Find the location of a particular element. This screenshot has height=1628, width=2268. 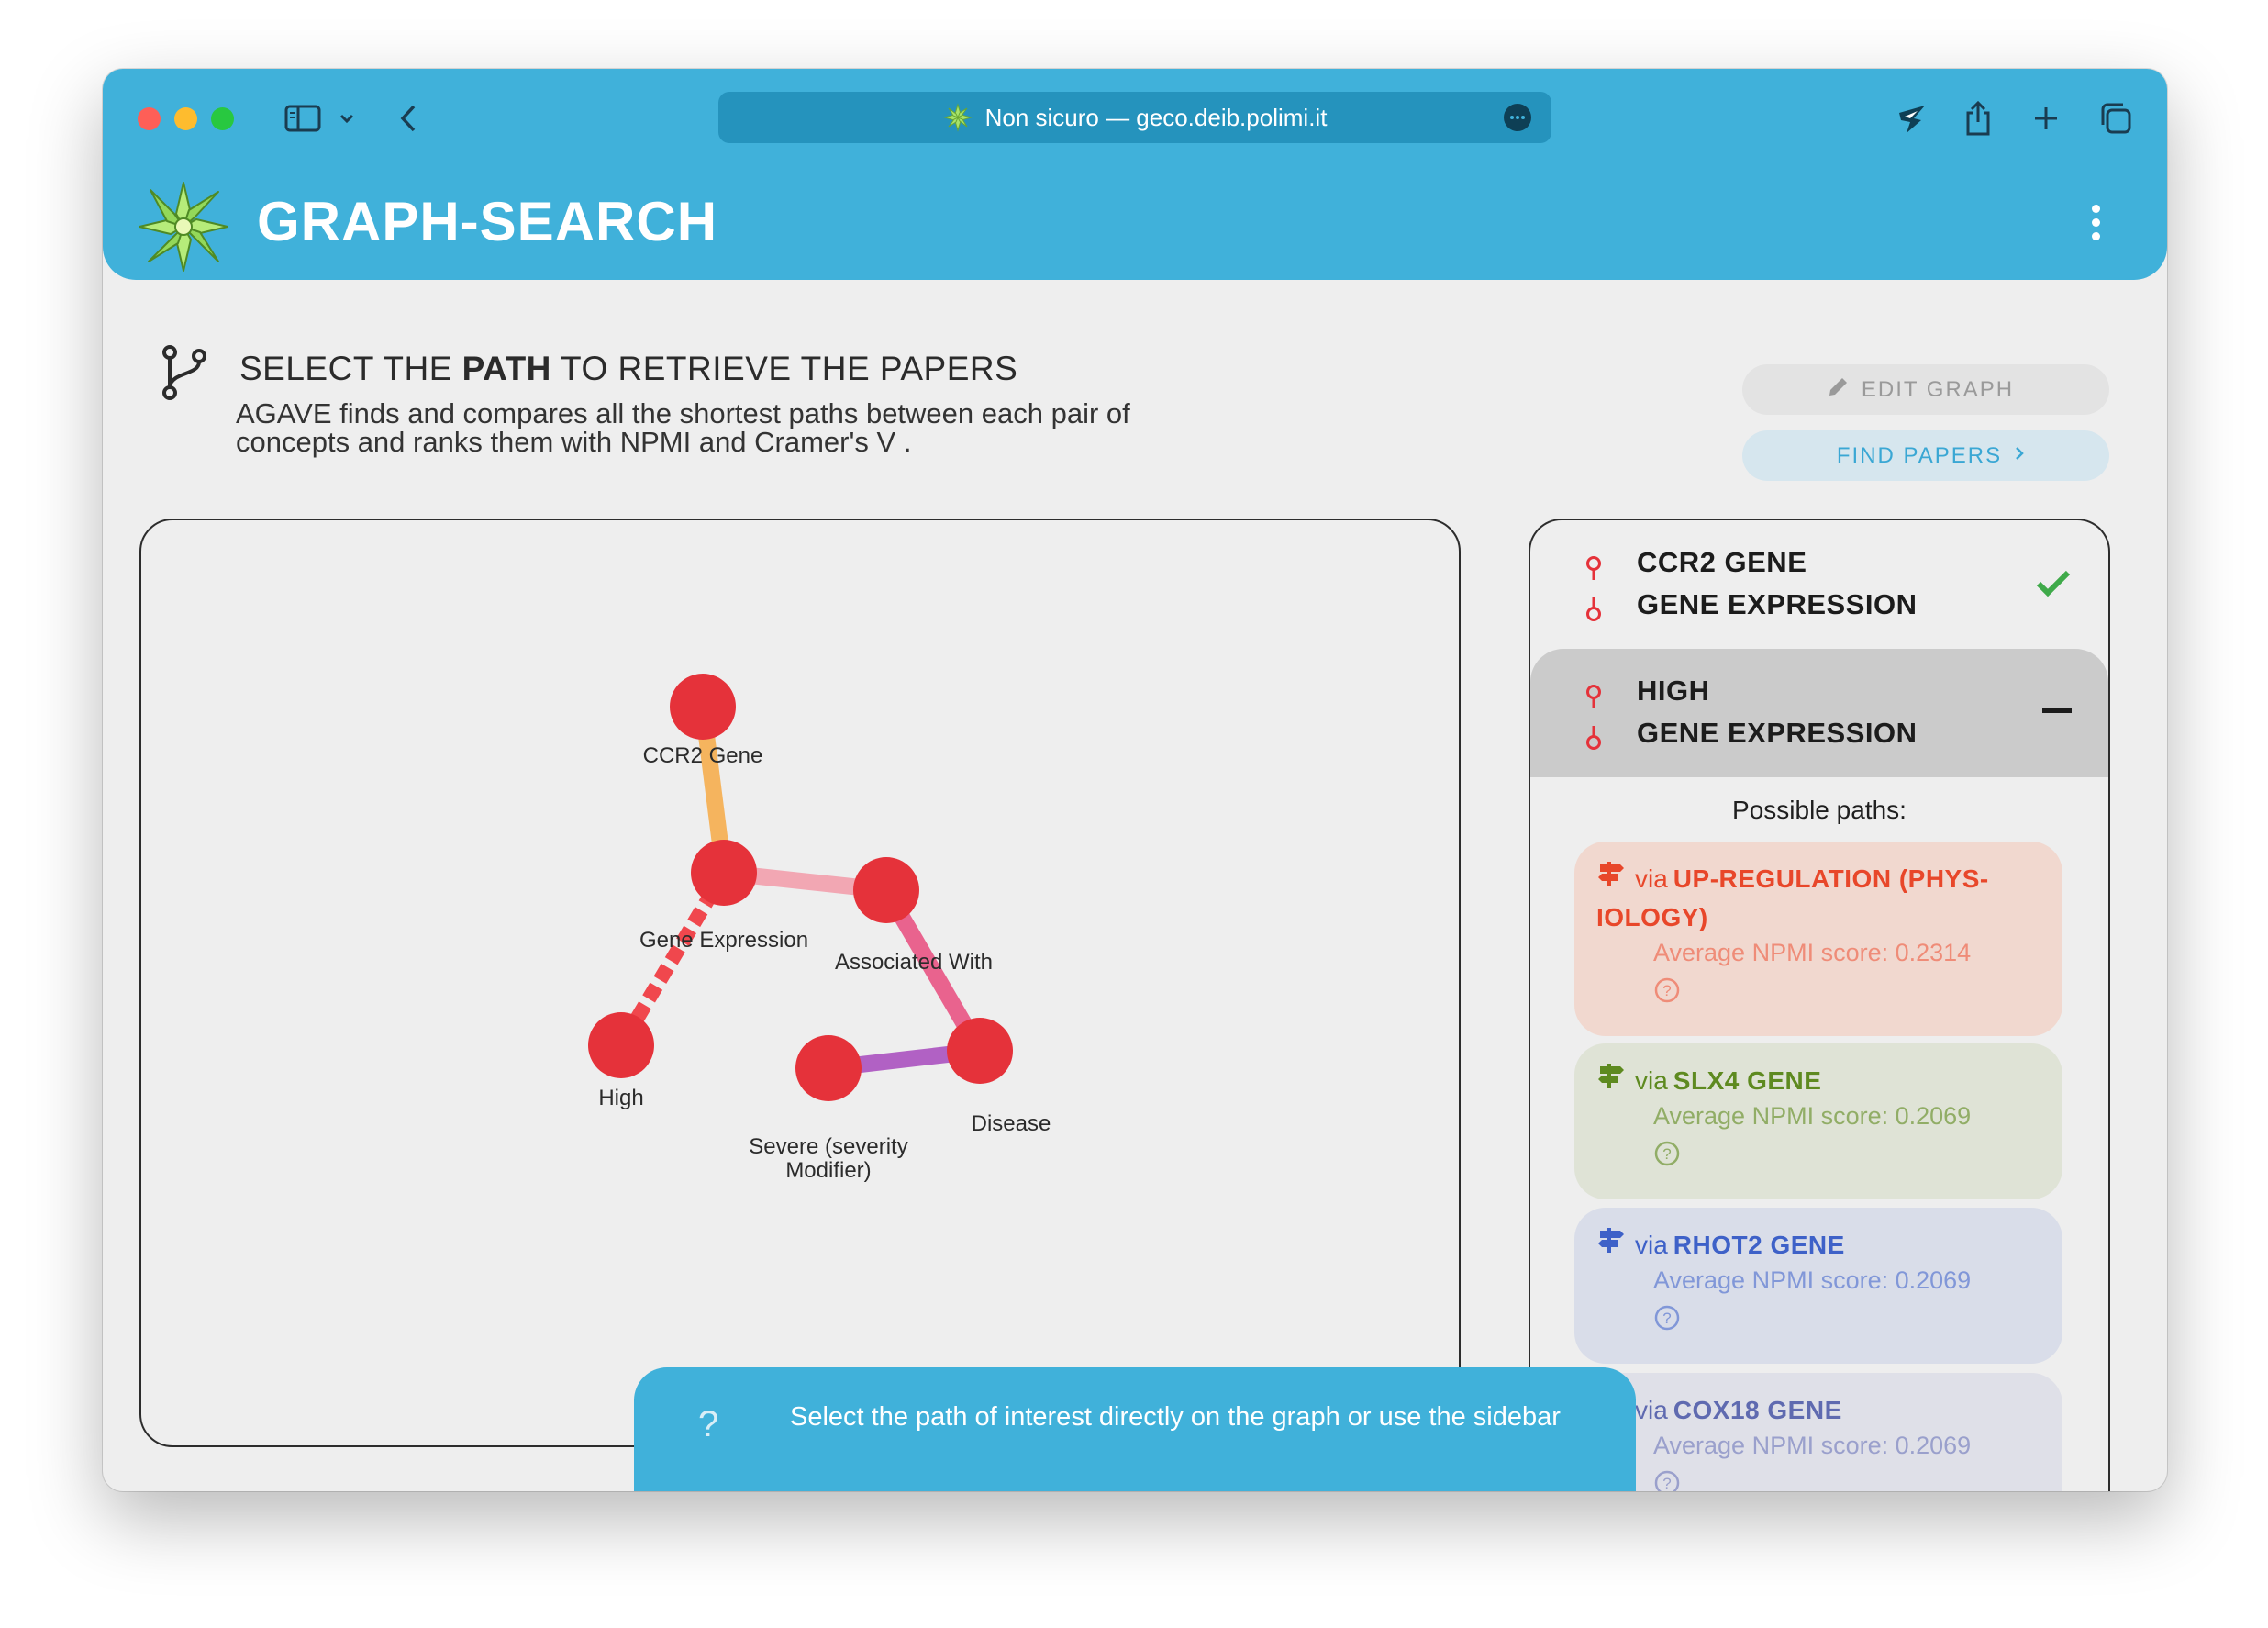

title-bold: PATH is located at coordinates (506, 368).